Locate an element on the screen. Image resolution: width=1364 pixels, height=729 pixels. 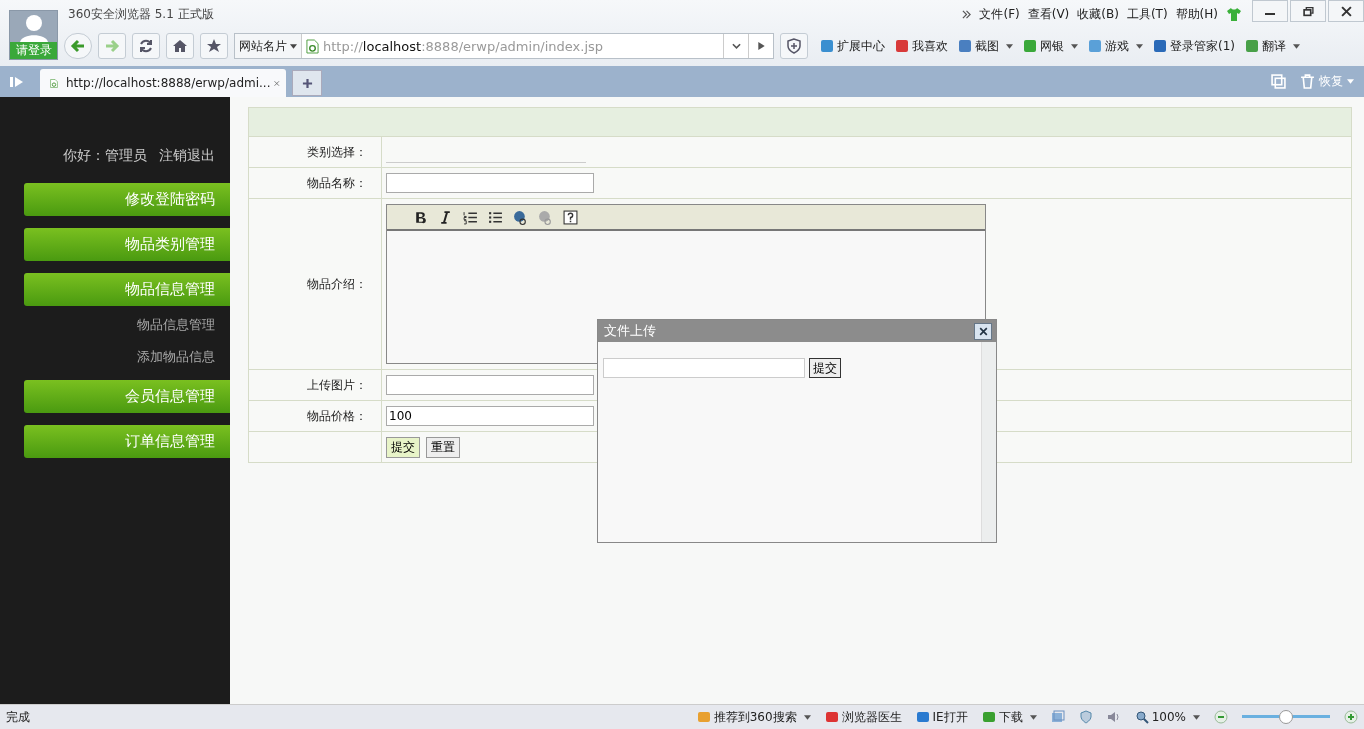
form-label: 类别选择： is located at coordinates (315, 152).